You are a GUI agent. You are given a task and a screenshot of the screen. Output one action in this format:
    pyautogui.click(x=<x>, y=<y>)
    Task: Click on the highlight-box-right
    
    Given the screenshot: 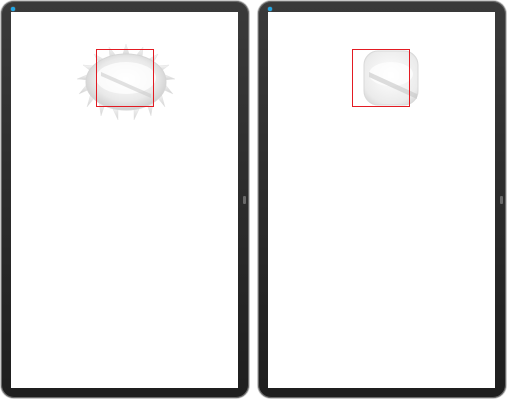 What is the action you would take?
    pyautogui.click(x=381, y=78)
    